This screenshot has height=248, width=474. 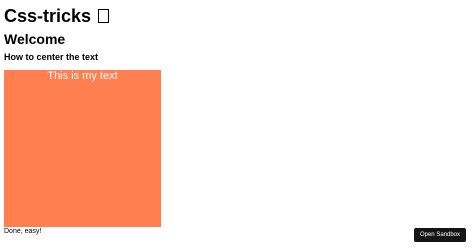 I want to click on demo-box-text: This is my text, so click(x=82, y=76).